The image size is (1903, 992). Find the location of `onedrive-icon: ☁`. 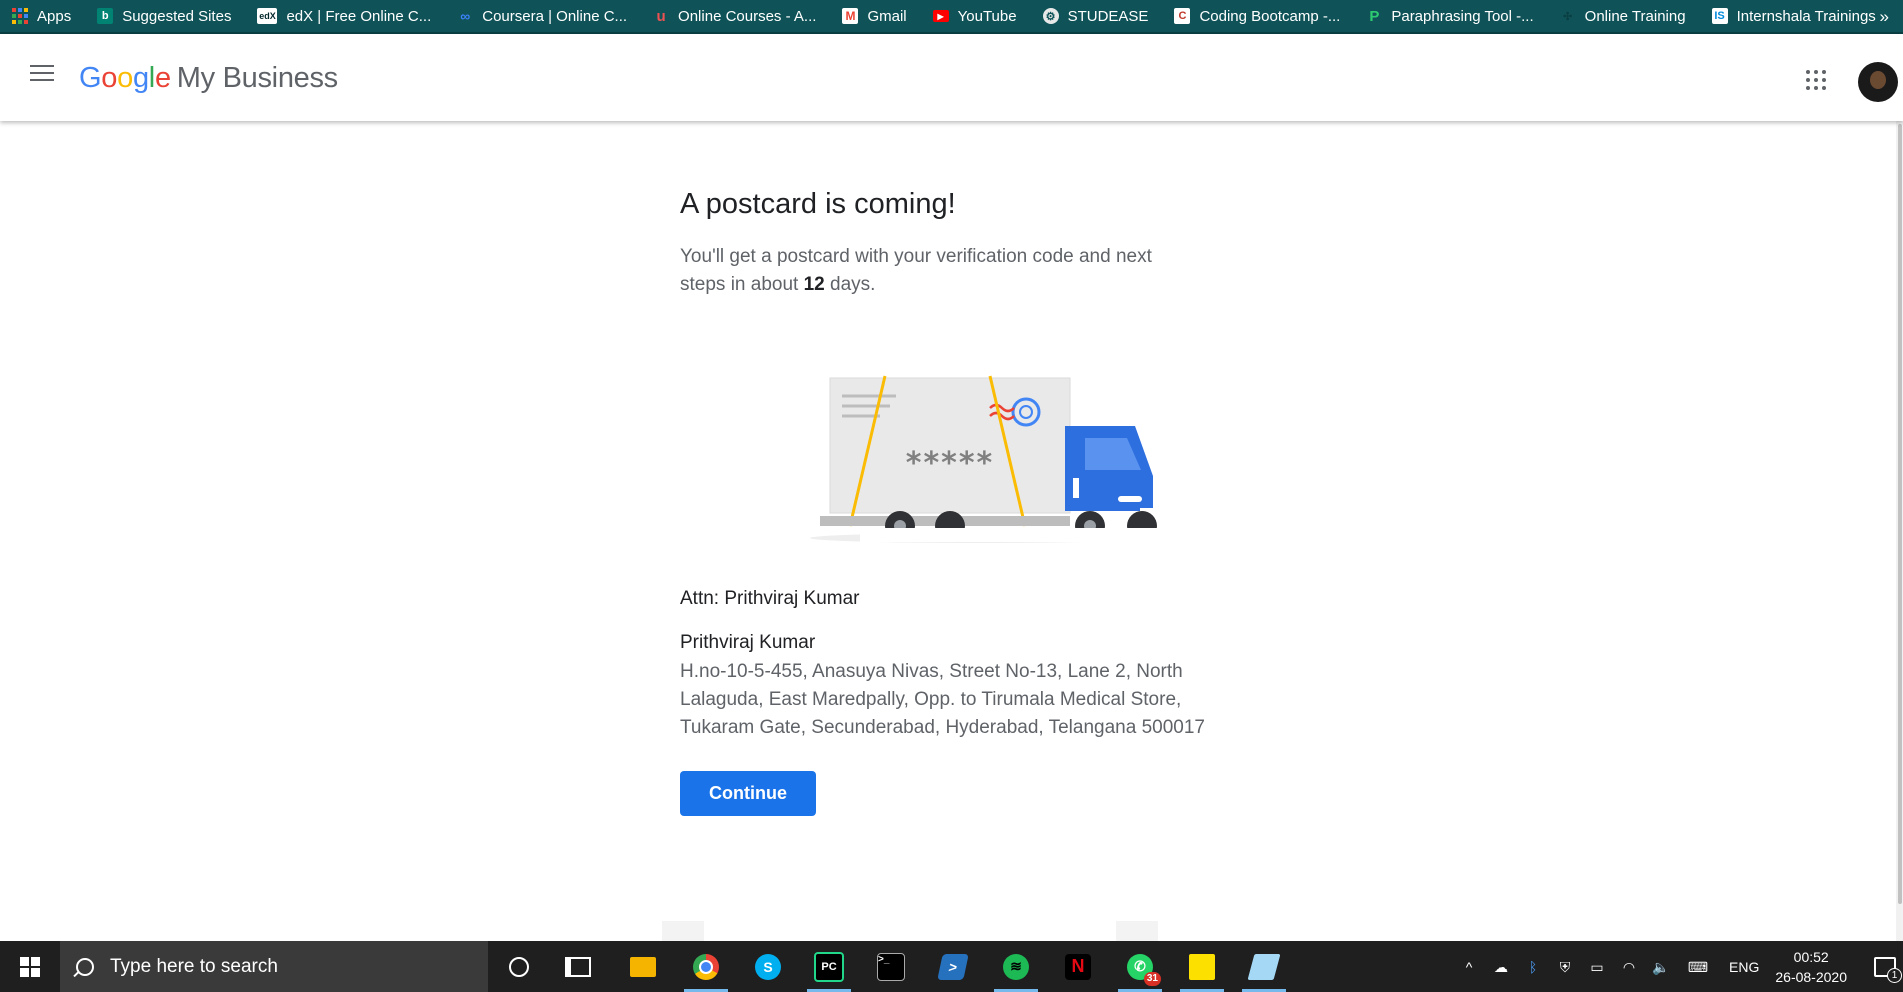

onedrive-icon: ☁ is located at coordinates (1501, 967).